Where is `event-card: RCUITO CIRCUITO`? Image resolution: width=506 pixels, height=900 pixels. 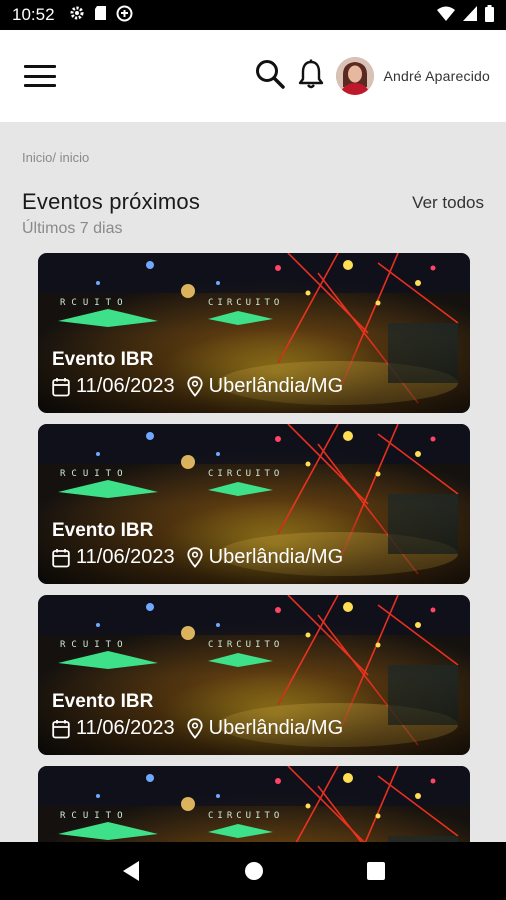
event-card: RCUITO CIRCUITO is located at coordinates (254, 804).